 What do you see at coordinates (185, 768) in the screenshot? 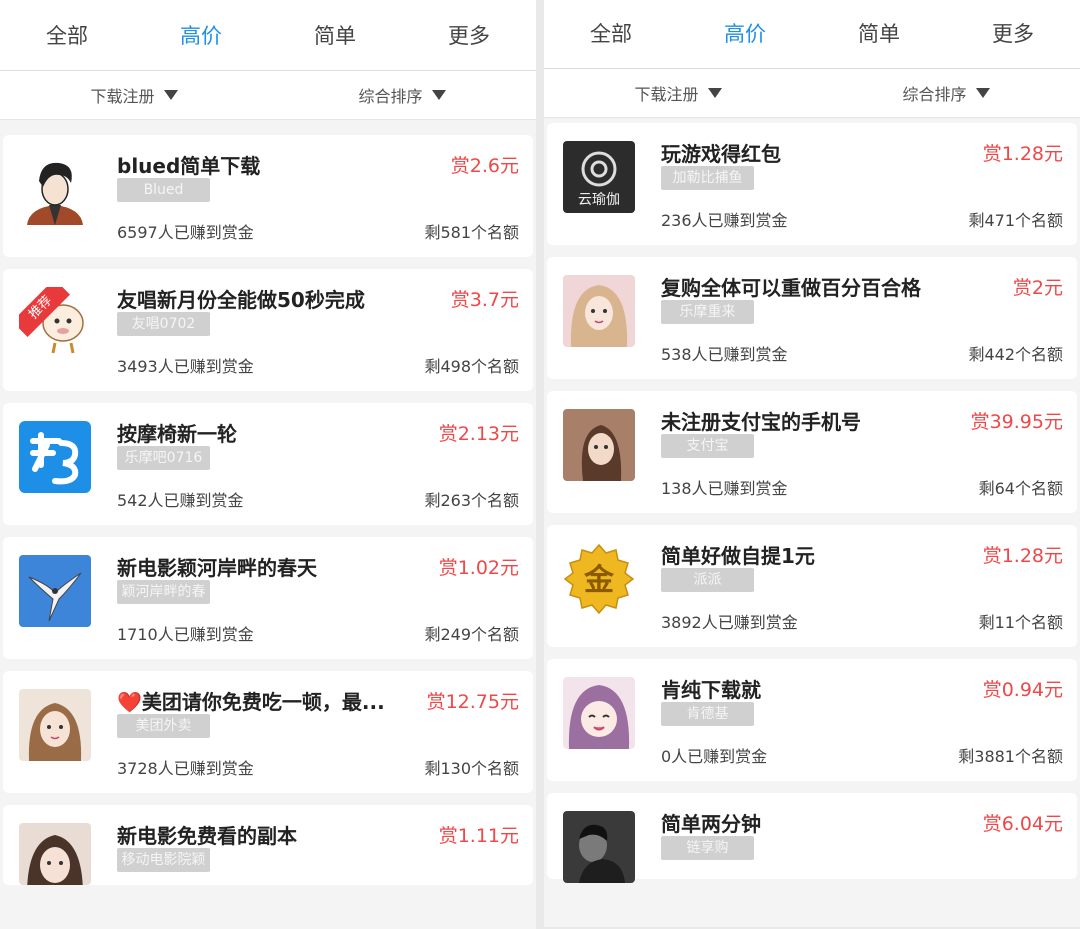
I see `earned-count: 3728人已赚到赏金` at bounding box center [185, 768].